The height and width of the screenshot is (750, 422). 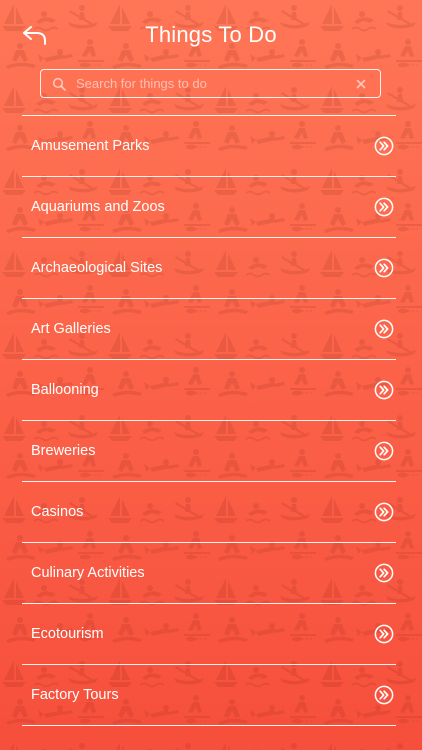 I want to click on list-item-label: Factory Tours, so click(x=75, y=695).